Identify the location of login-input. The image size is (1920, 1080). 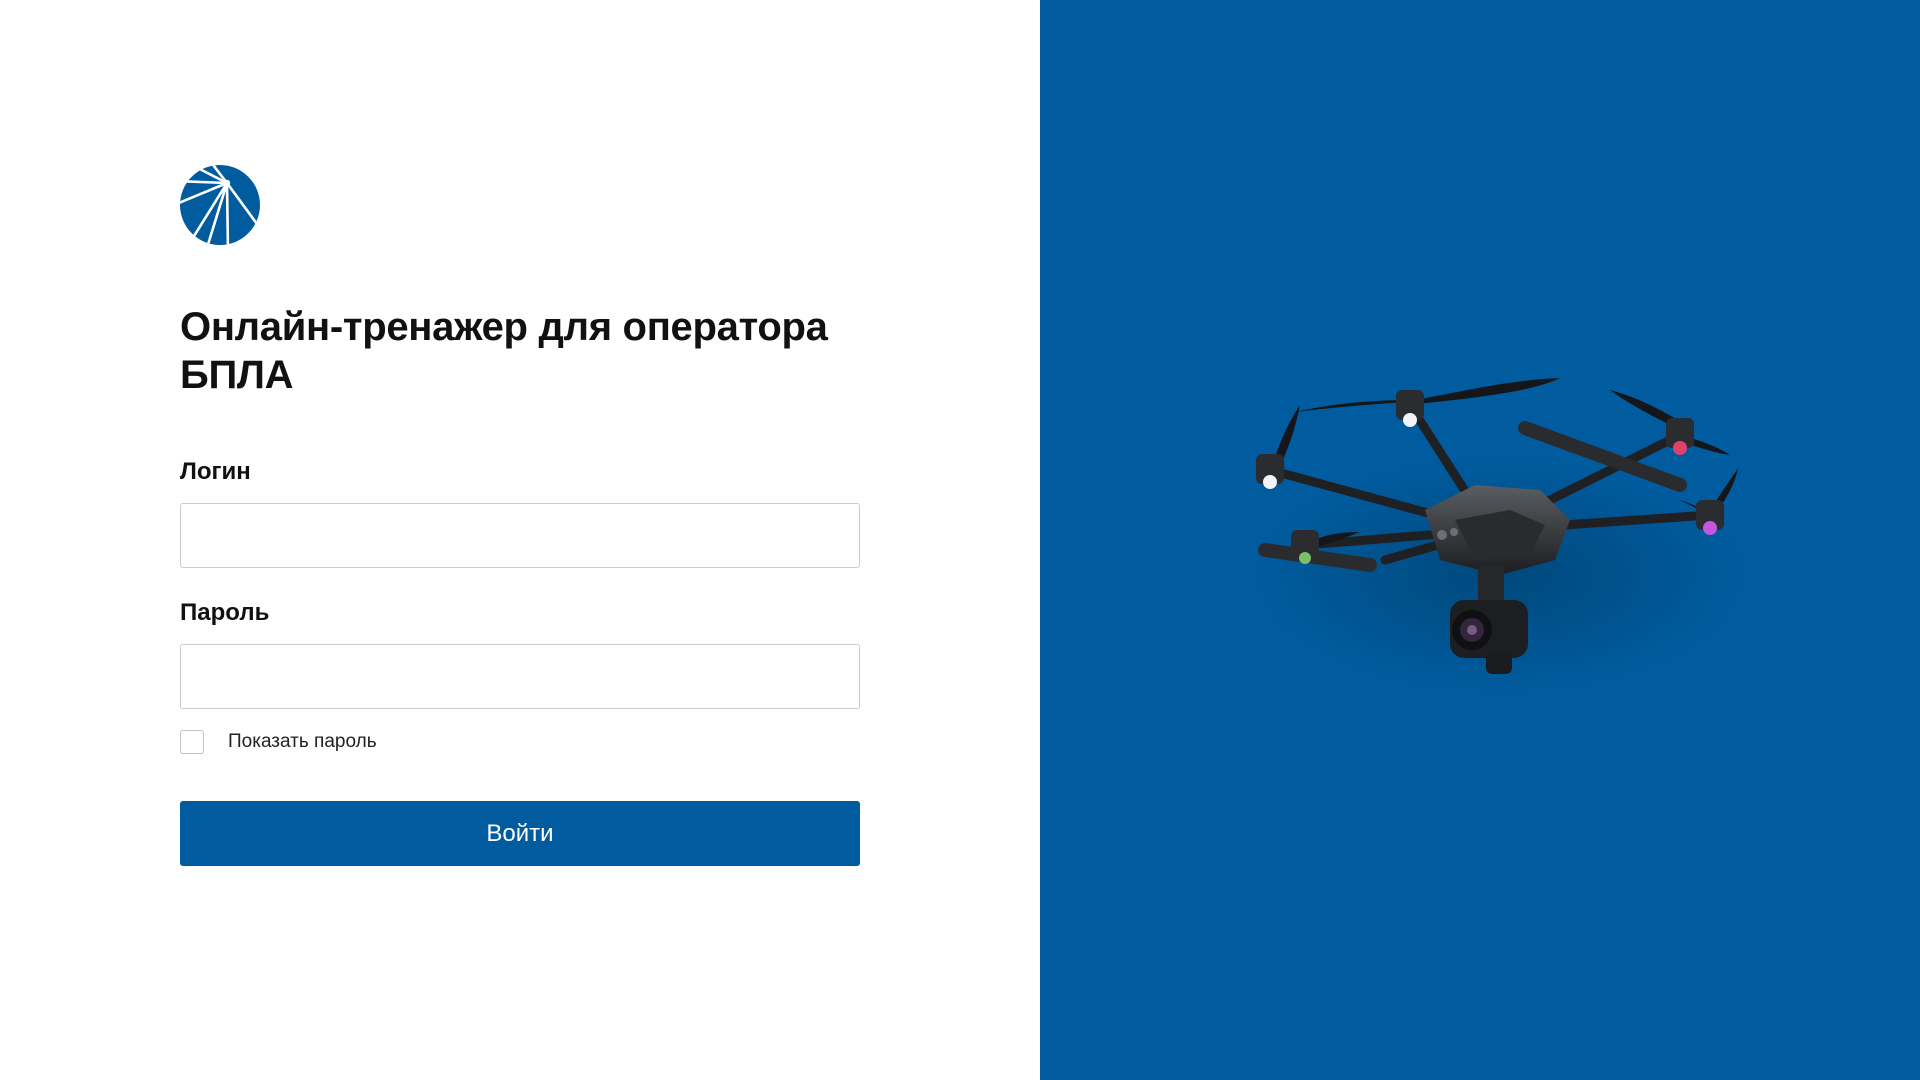
(520, 535).